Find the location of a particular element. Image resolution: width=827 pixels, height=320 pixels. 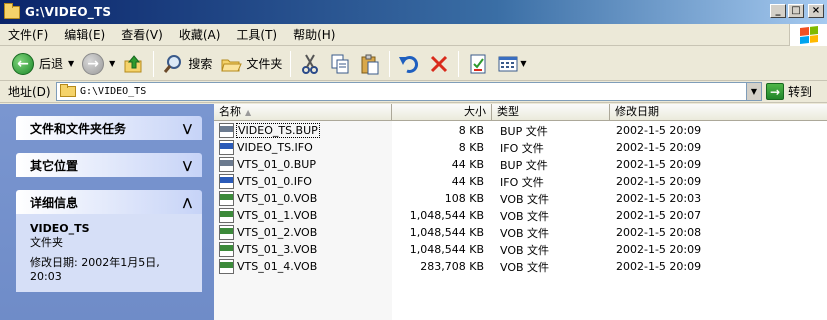

details-panel-body: VIDEO_TS 文件夹 修改日期: 2002年1月5日, 20:03 is located at coordinates (109, 253).